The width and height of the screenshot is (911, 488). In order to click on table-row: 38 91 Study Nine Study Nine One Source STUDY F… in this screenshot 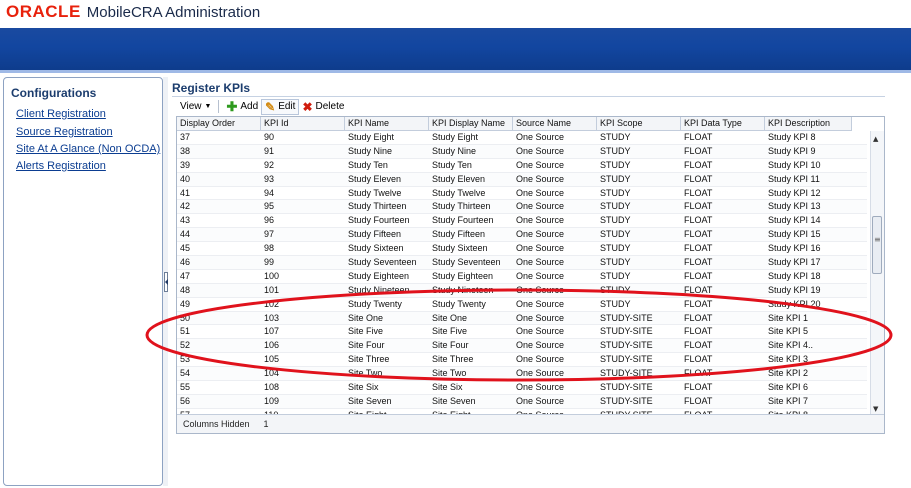, I will do `click(522, 151)`.